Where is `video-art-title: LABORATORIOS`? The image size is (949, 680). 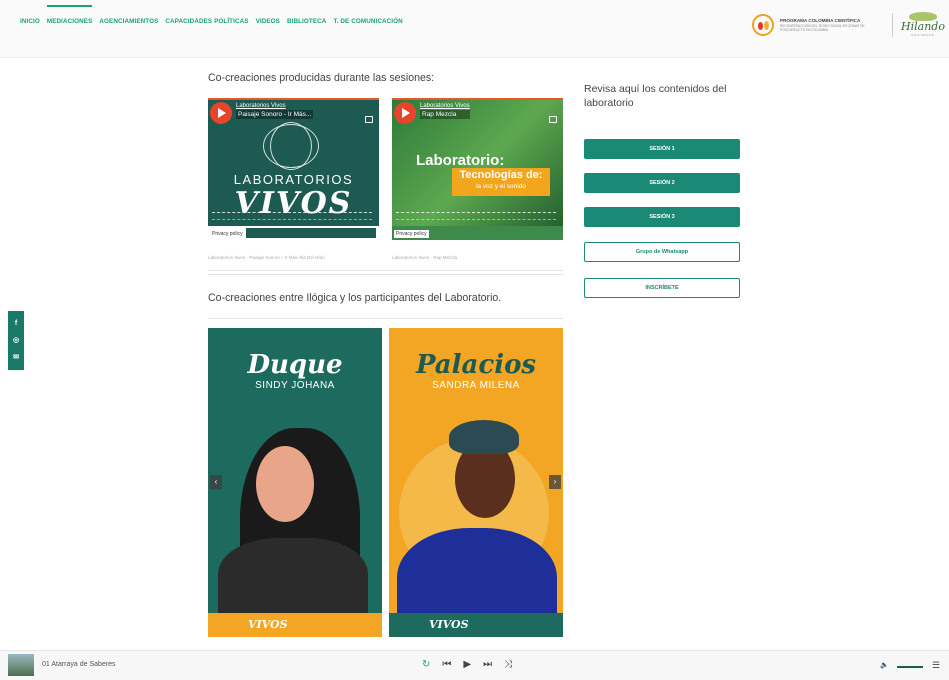
video-art-title: LABORATORIOS is located at coordinates (293, 179).